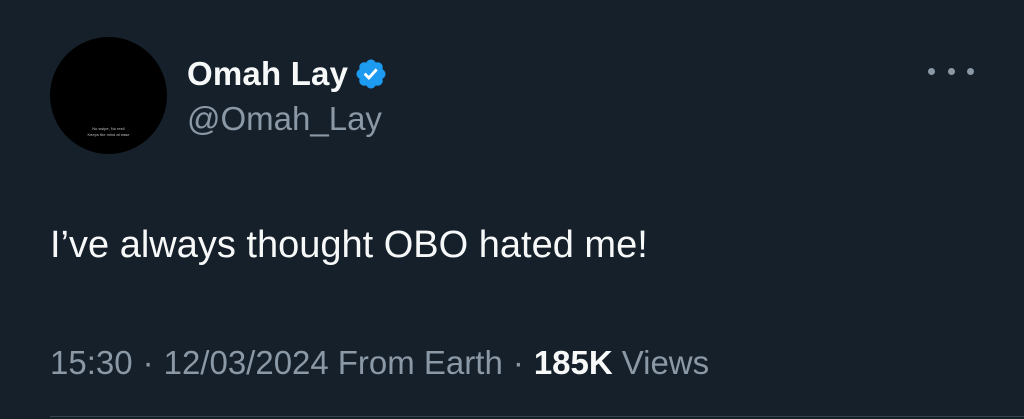  Describe the element at coordinates (267, 74) in the screenshot. I see `author-display-name: Omah Lay` at that location.